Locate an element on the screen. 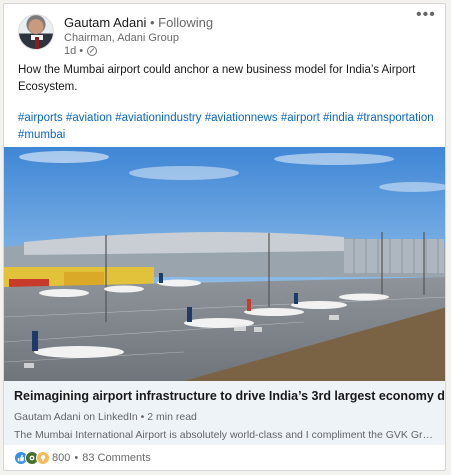  author-subtitle: Chairman, Adani Group is located at coordinates (121, 38).